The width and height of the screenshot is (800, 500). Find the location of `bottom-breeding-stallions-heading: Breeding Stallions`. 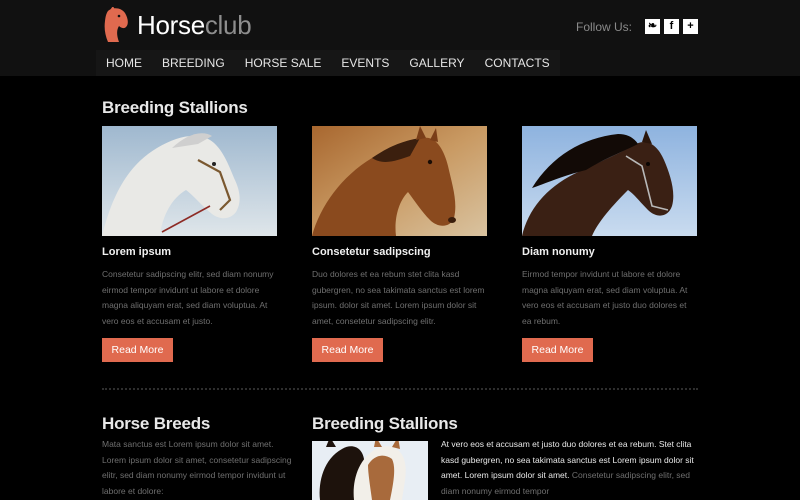

bottom-breeding-stallions-heading: Breeding Stallions is located at coordinates (385, 423).